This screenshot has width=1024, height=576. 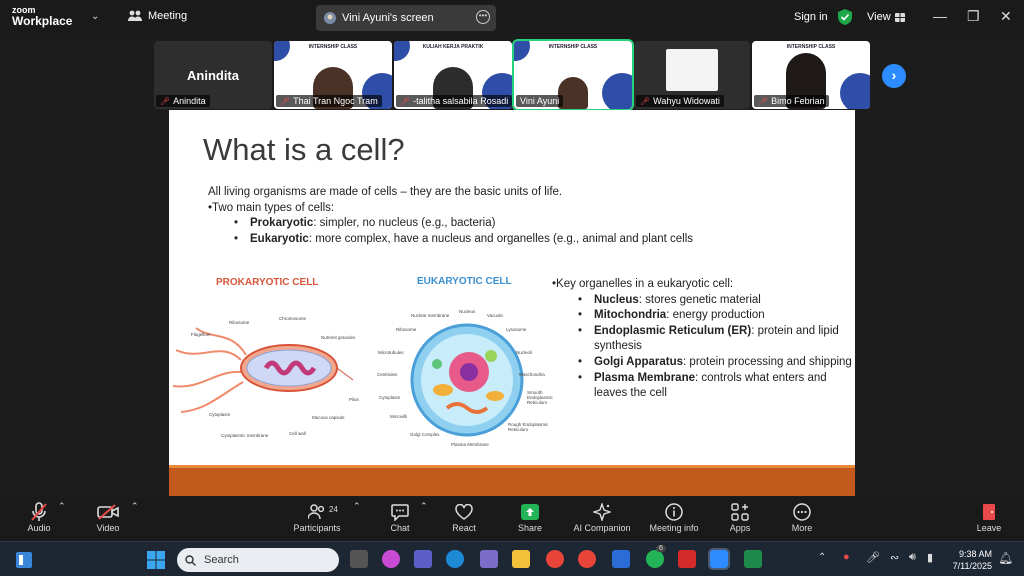 What do you see at coordinates (304, 149) in the screenshot?
I see `slide-title: What is a cell?` at bounding box center [304, 149].